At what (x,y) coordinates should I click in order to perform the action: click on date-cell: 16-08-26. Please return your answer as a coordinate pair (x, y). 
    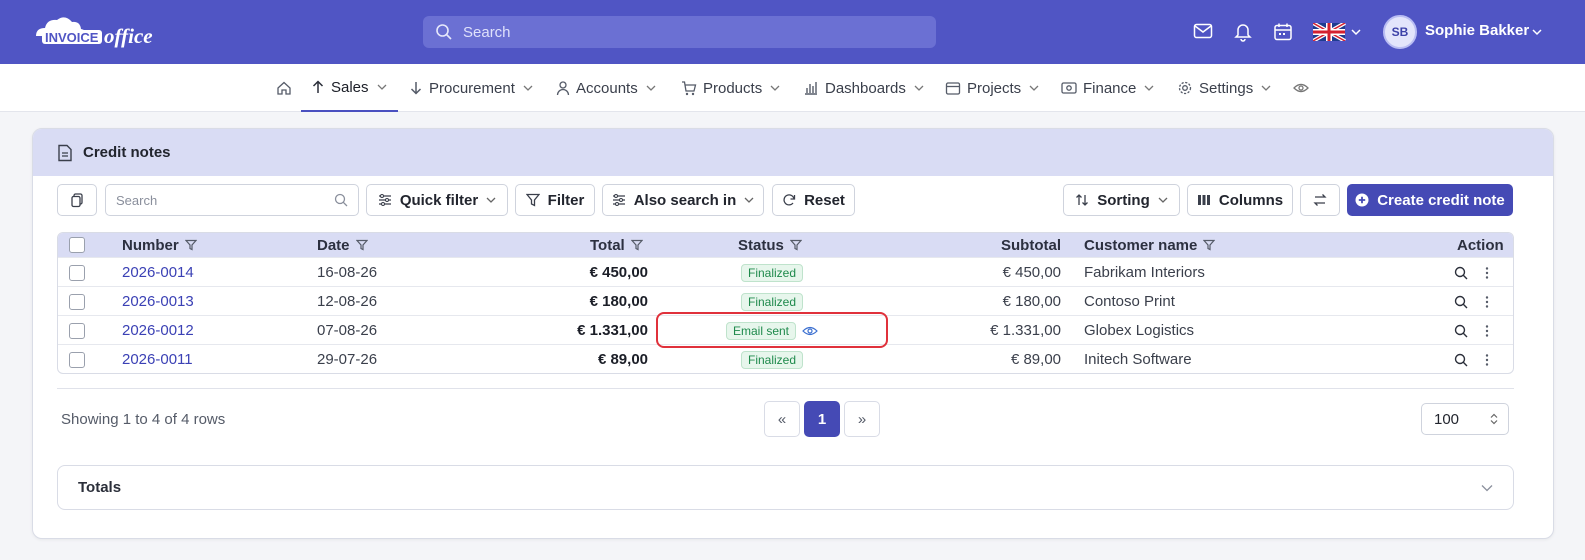
    Looking at the image, I should click on (347, 272).